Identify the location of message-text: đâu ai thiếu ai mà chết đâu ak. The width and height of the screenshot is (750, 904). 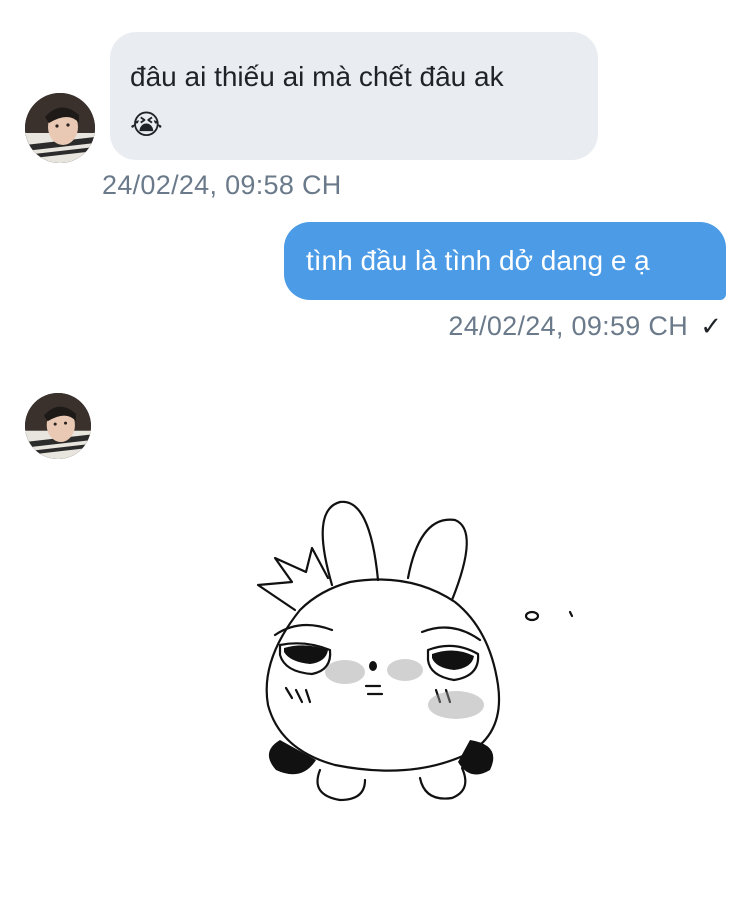
(317, 76).